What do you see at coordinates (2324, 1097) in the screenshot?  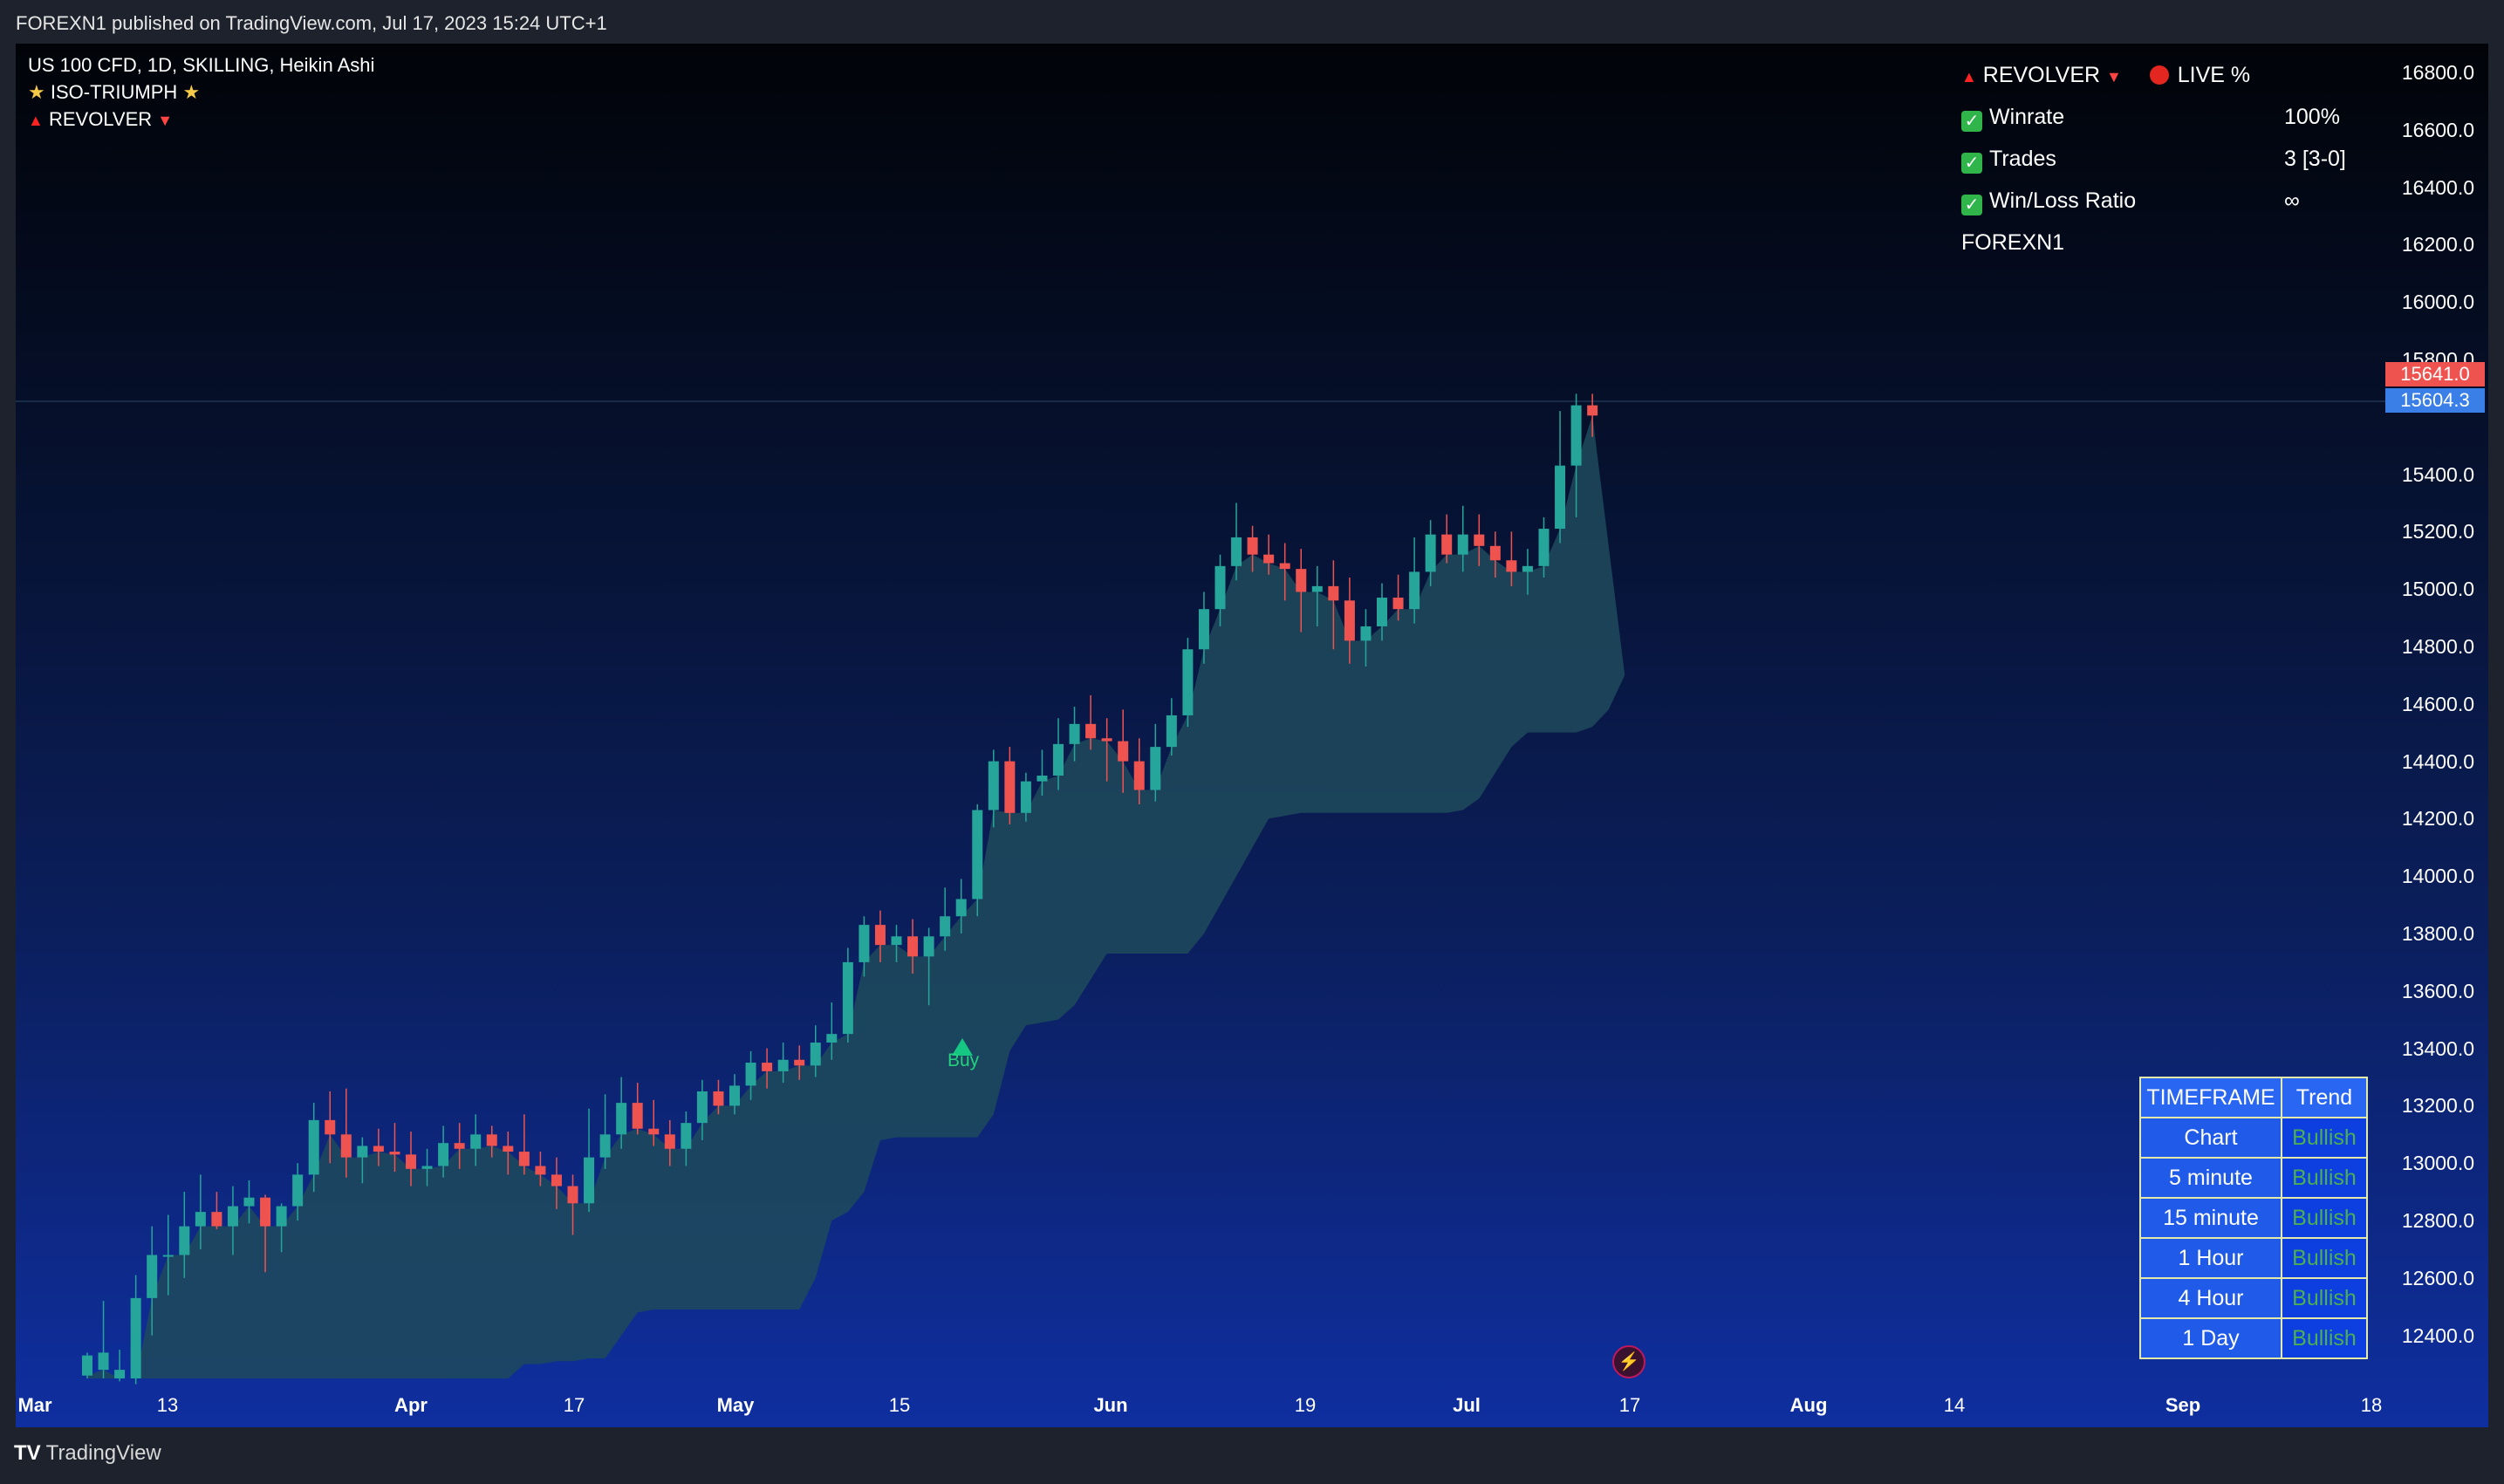 I see `table-header-trend: Trend` at bounding box center [2324, 1097].